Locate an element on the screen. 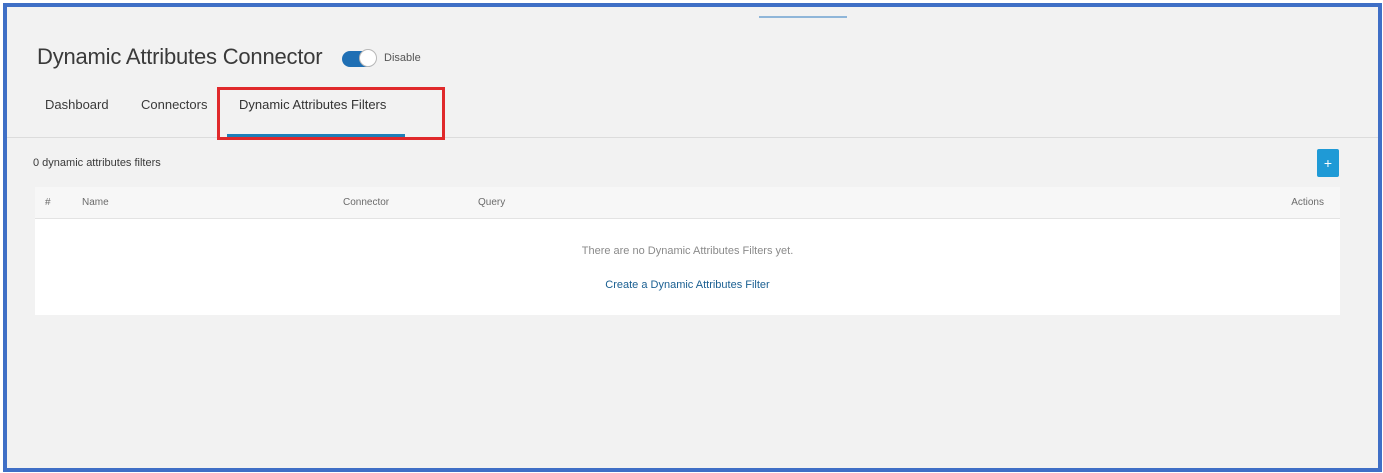  add-filter-button: + is located at coordinates (1328, 163).